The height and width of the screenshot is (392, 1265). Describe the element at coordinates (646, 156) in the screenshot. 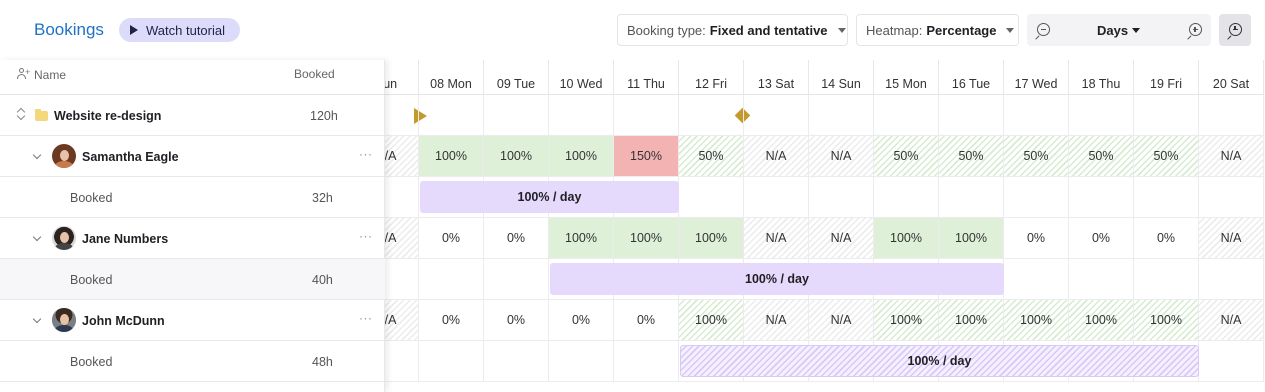

I see `heatmap-cell: 150%` at that location.